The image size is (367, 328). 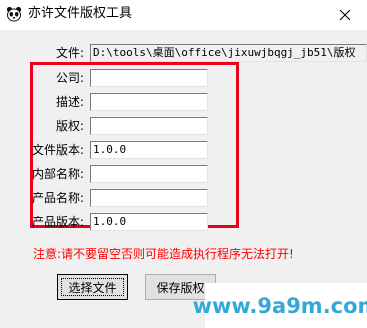 What do you see at coordinates (58, 150) in the screenshot?
I see `file-version-label: 文件版本:` at bounding box center [58, 150].